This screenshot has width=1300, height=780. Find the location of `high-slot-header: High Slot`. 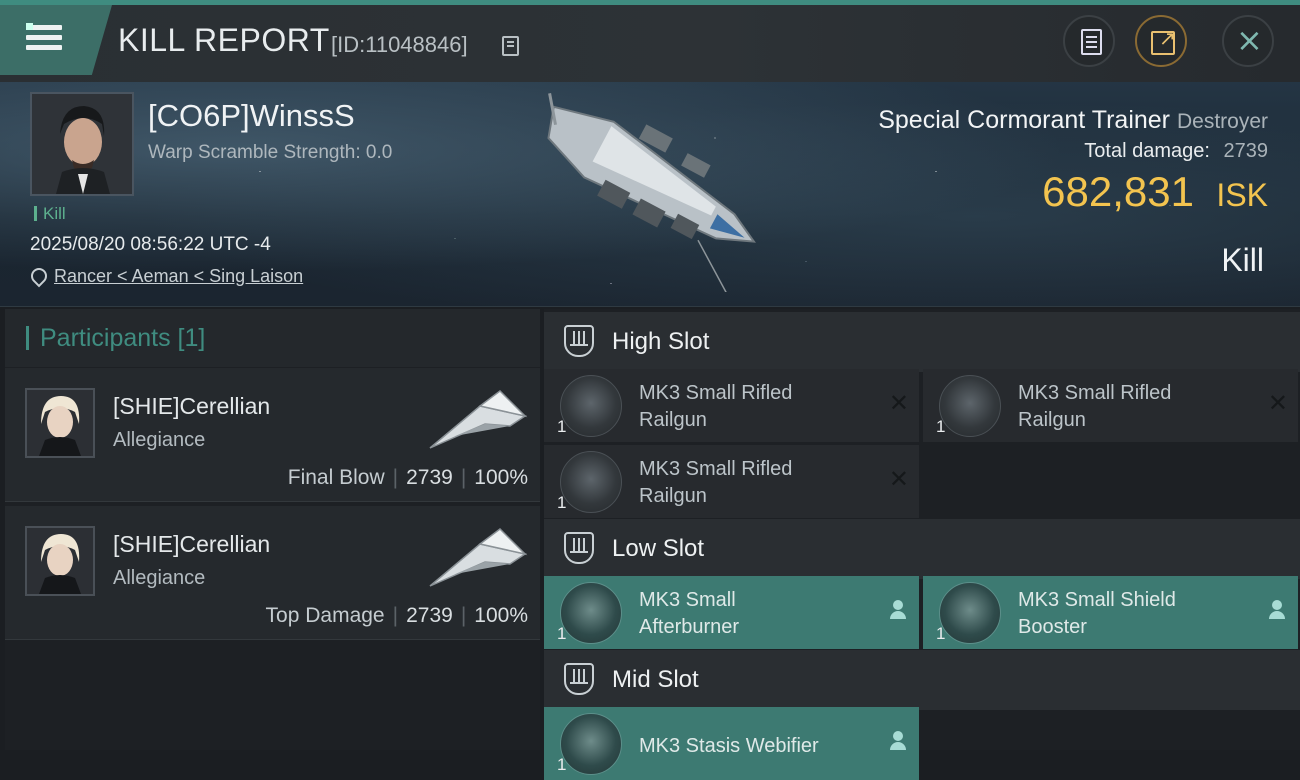

high-slot-header: High Slot is located at coordinates (922, 342).